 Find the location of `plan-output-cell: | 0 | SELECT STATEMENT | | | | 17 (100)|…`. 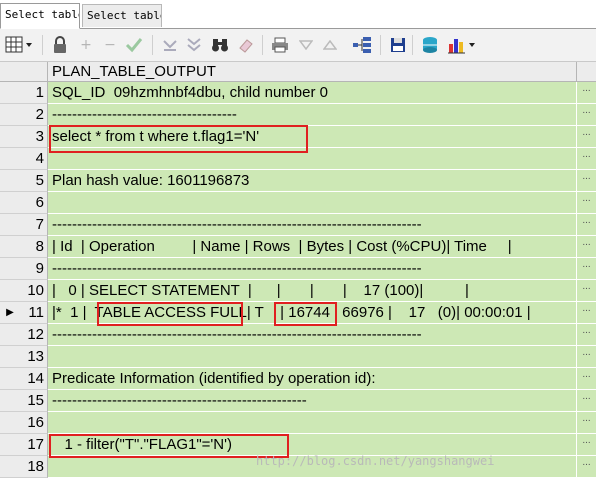

plan-output-cell: | 0 | SELECT STATEMENT | | | | 17 (100)|… is located at coordinates (312, 291).